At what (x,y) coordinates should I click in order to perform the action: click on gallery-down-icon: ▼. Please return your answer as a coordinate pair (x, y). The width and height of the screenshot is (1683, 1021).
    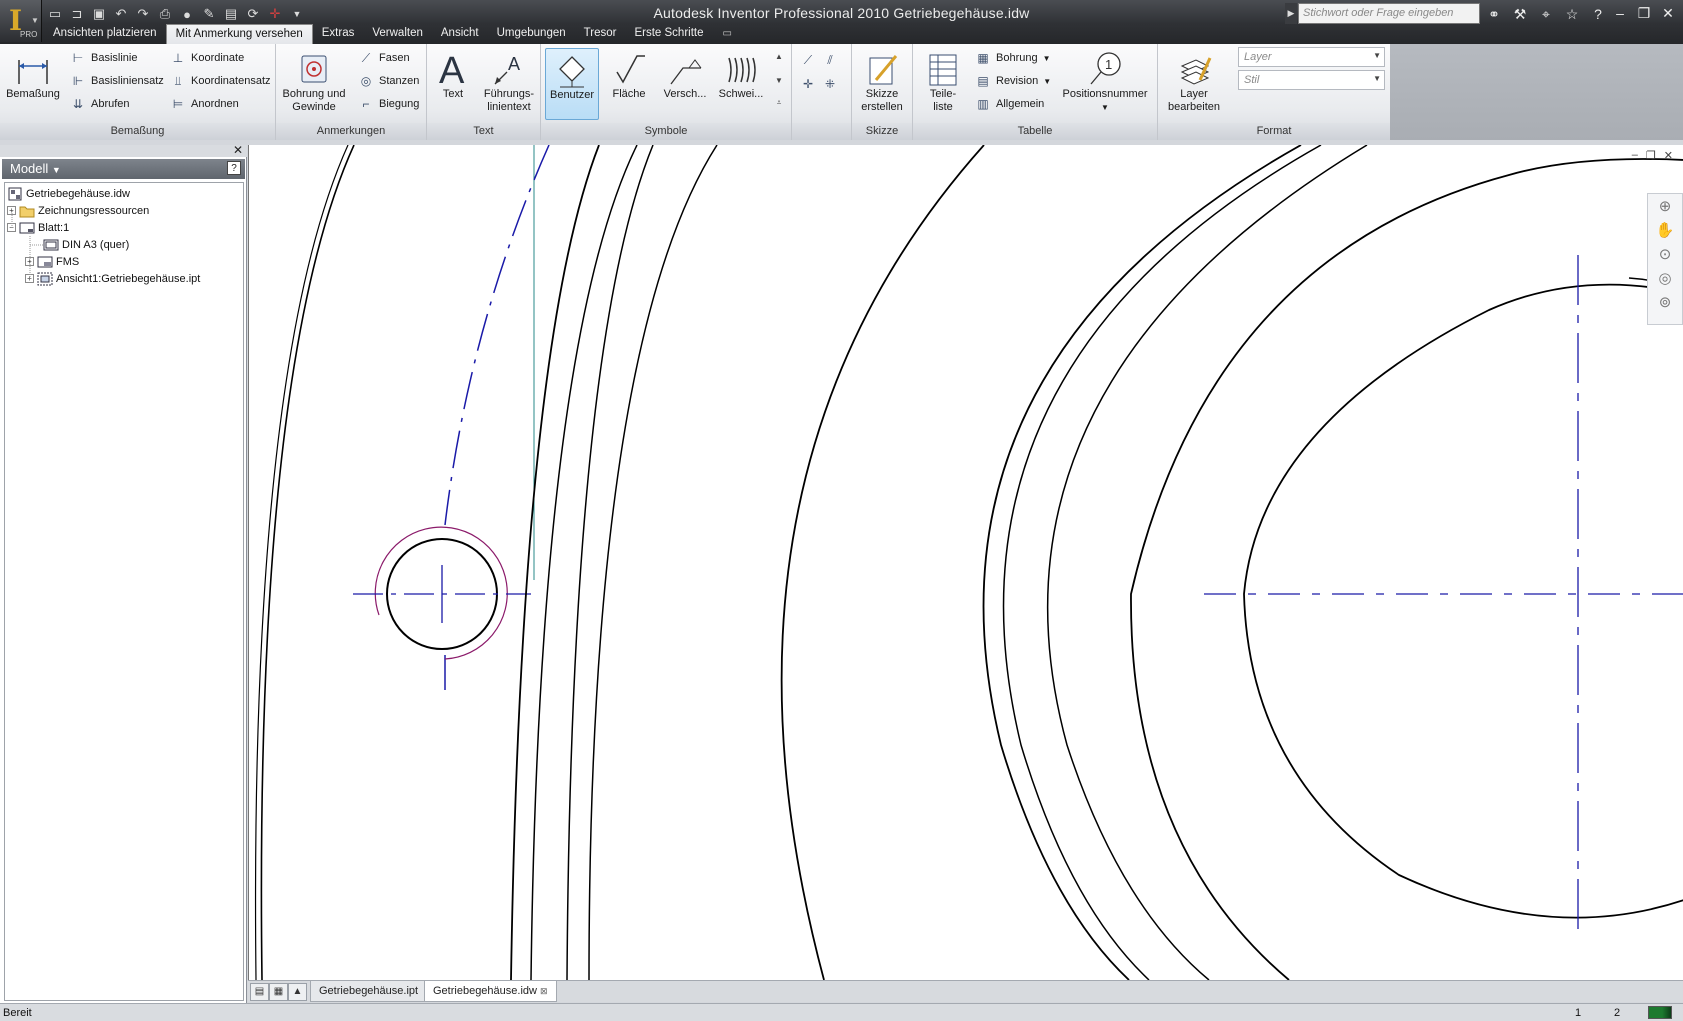
    Looking at the image, I should click on (779, 80).